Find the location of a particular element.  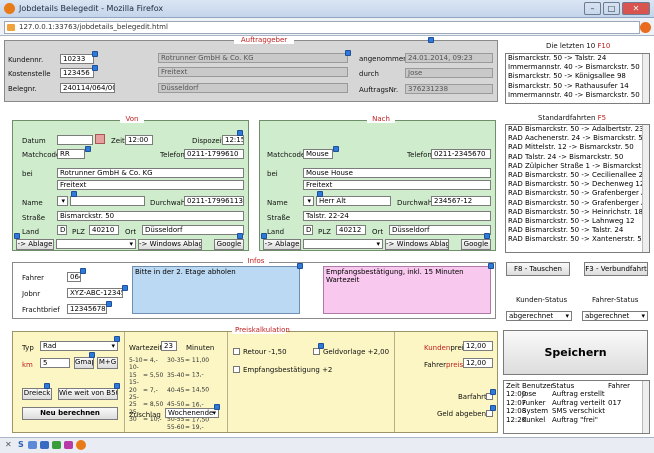

von-bei-input: Rotrunner GmbH & Co. KG is located at coordinates (150, 173).